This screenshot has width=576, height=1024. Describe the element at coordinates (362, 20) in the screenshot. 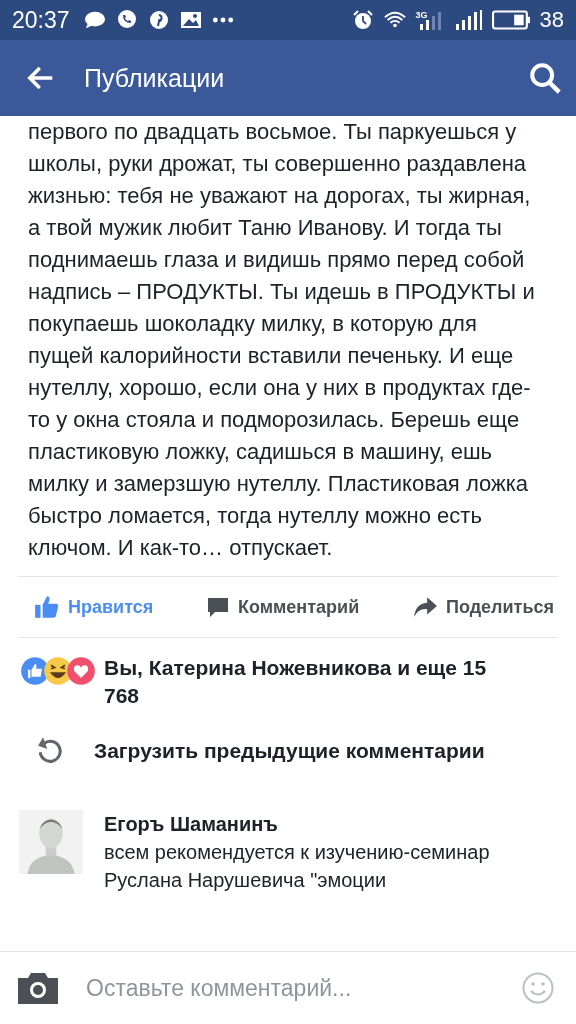

I see `alarm-clock-icon` at that location.